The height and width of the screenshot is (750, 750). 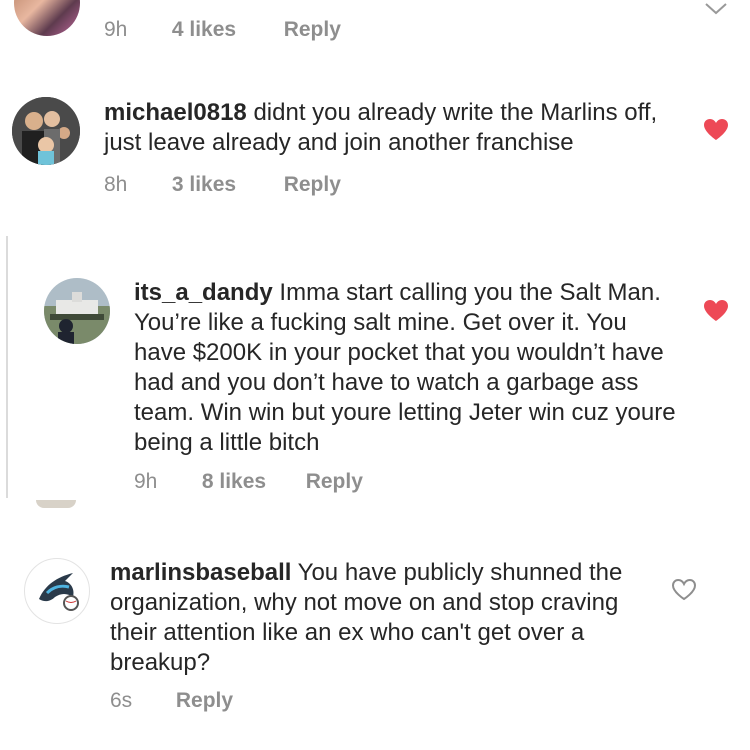 I want to click on likes-count: 8 likes, so click(x=251, y=482).